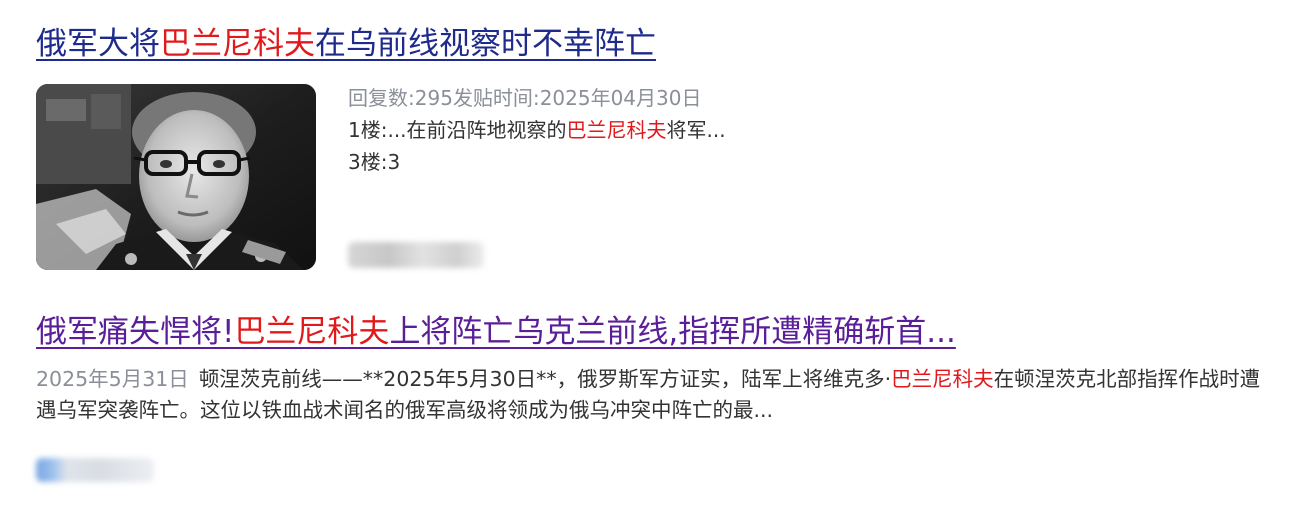  What do you see at coordinates (98, 44) in the screenshot?
I see `title-text: 俄军大将` at bounding box center [98, 44].